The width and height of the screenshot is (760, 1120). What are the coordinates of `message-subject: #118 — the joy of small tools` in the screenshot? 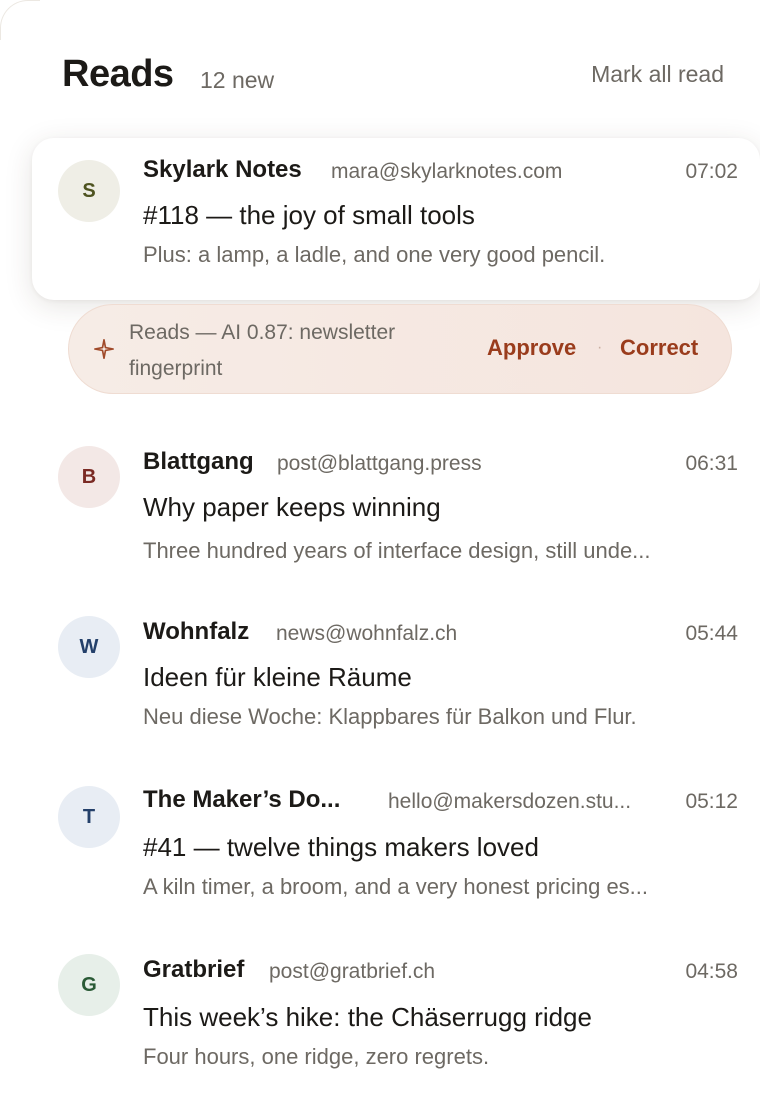 It's located at (309, 215).